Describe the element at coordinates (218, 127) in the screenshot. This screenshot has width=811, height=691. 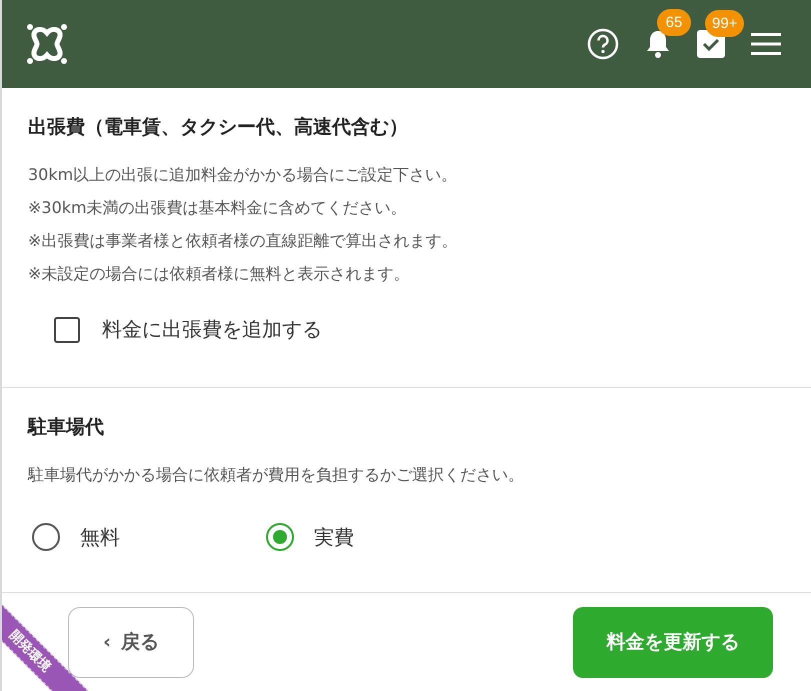
I see `section-title: 出張費（電車賃、タクシー代、高速代含む）` at that location.